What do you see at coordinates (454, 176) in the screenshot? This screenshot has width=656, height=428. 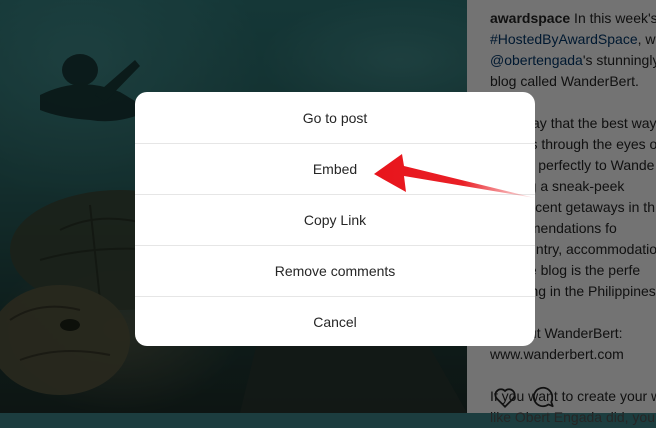 I see `red-arrow-annotation` at bounding box center [454, 176].